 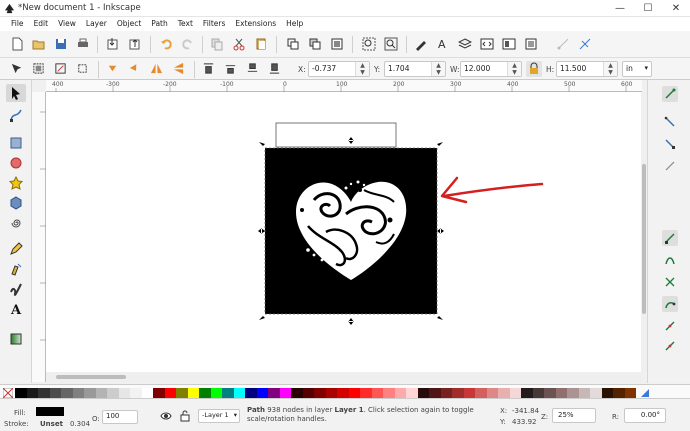 I want to click on lower-icon, so click(x=252, y=68).